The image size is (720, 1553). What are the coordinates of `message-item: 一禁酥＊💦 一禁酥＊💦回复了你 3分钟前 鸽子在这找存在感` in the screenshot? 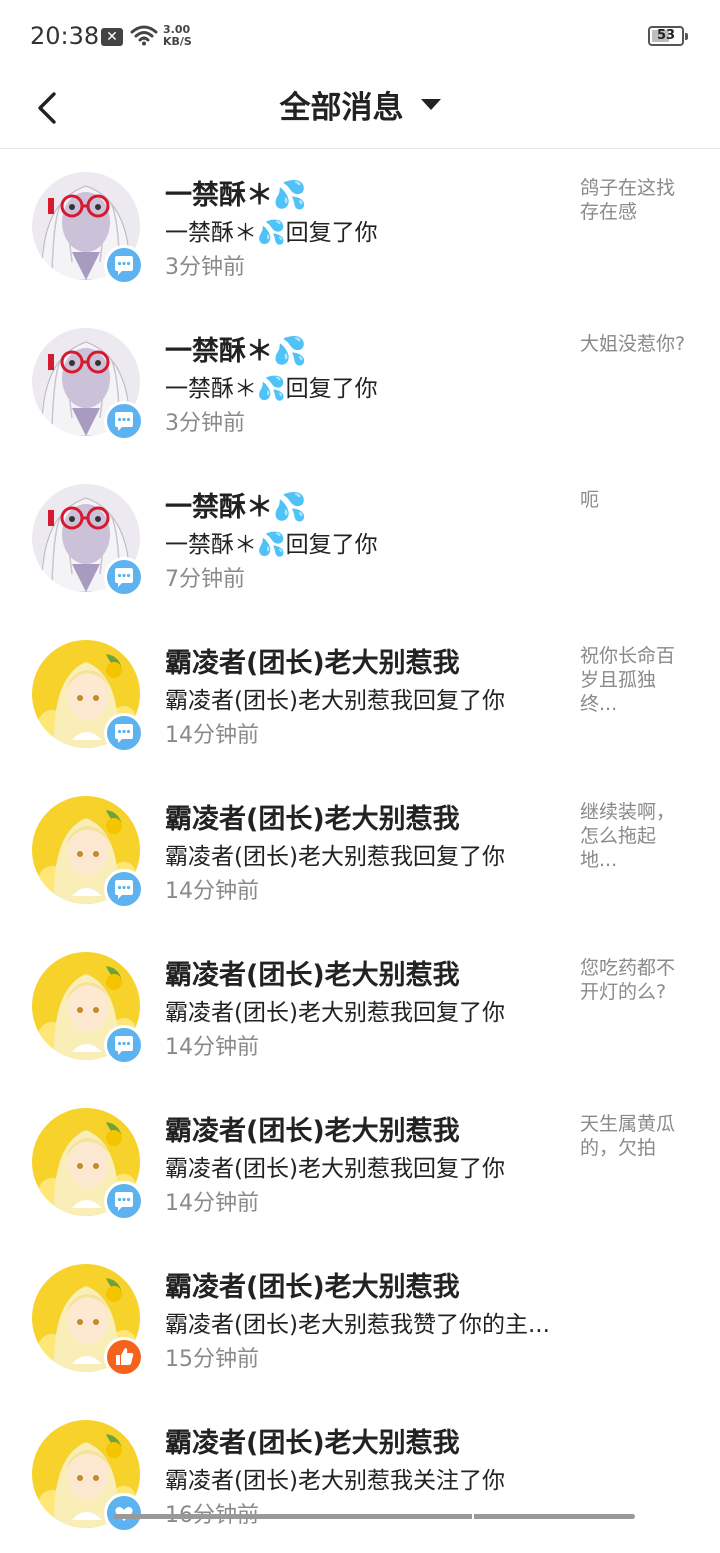 It's located at (360, 227).